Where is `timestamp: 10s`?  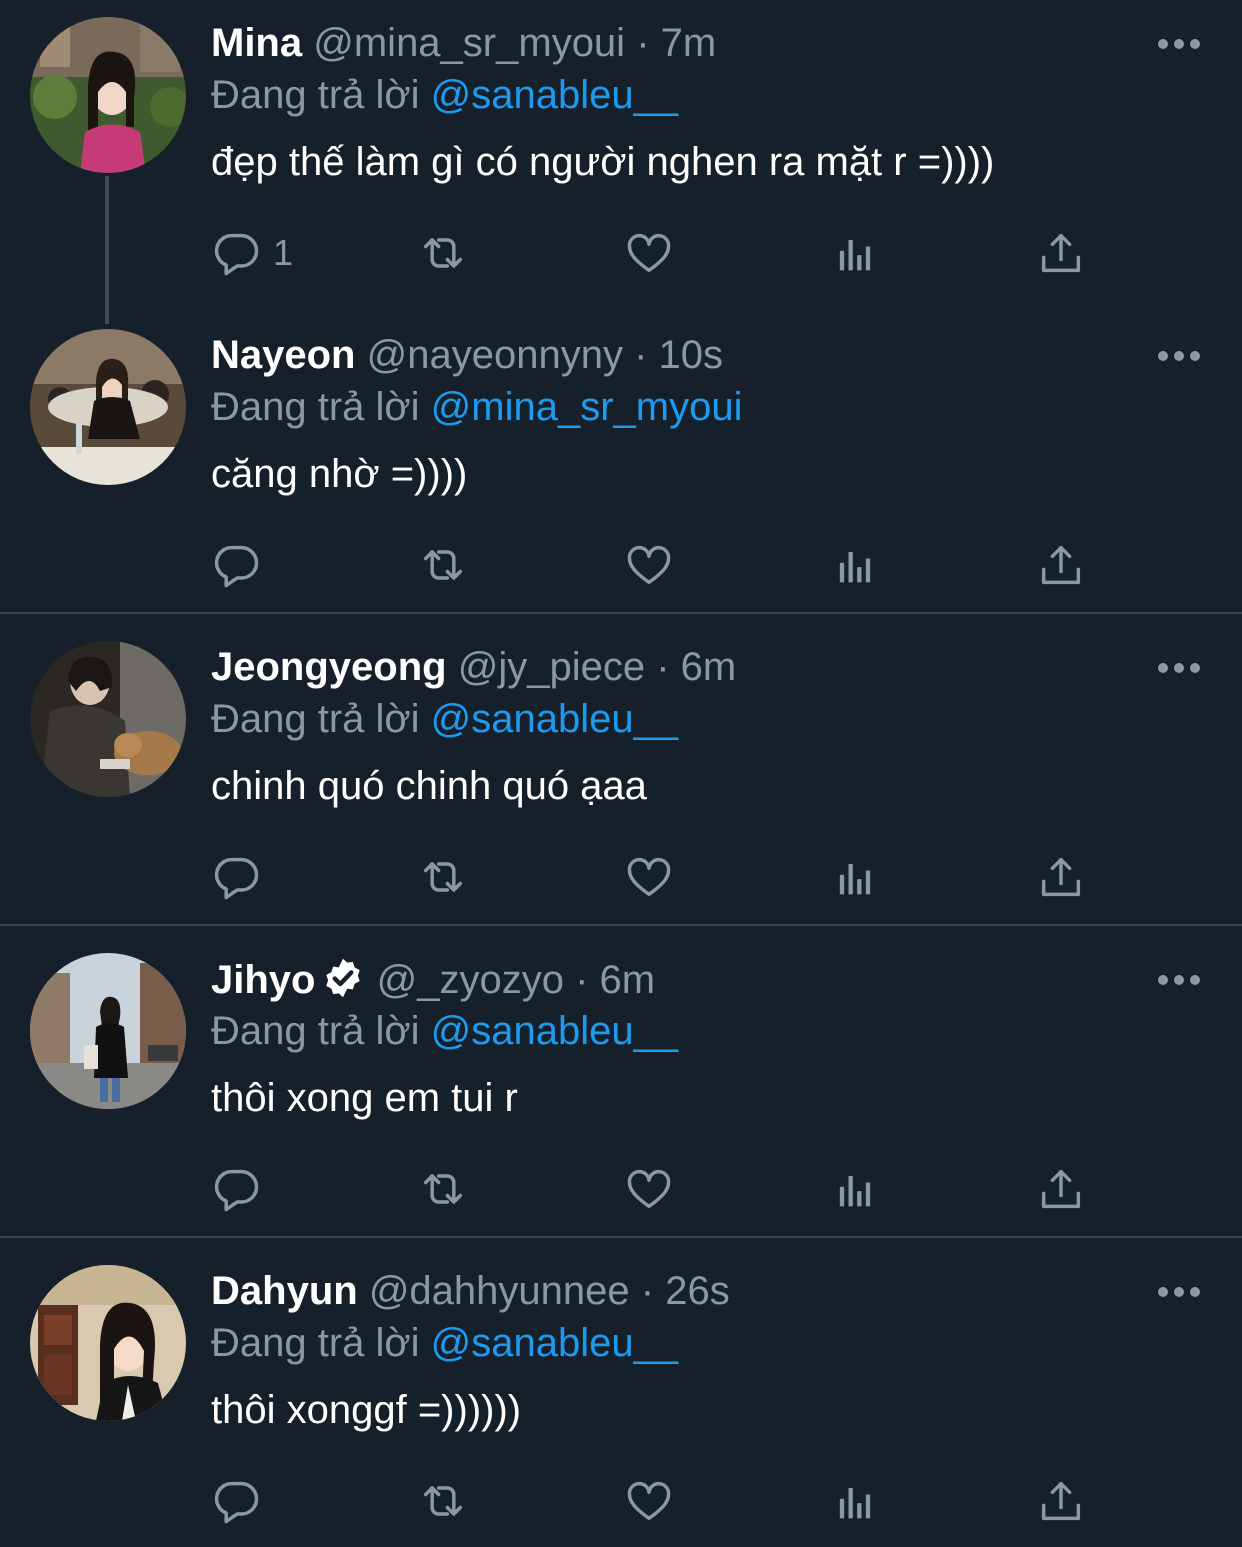 timestamp: 10s is located at coordinates (691, 355).